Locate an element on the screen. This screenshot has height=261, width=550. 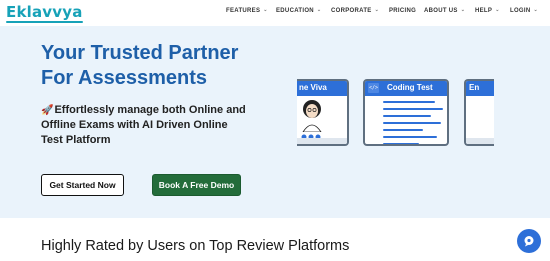
nav-item-about-us: ABOUT US ⌄ is located at coordinates (445, 10).